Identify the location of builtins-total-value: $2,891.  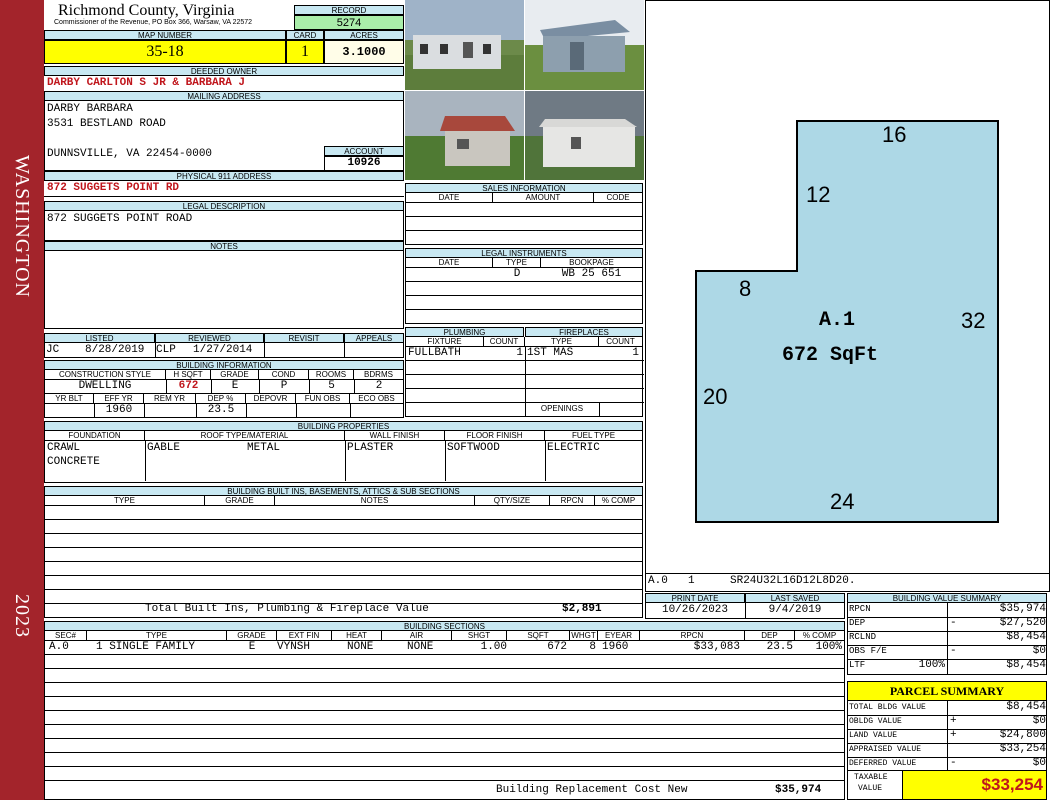
(582, 609).